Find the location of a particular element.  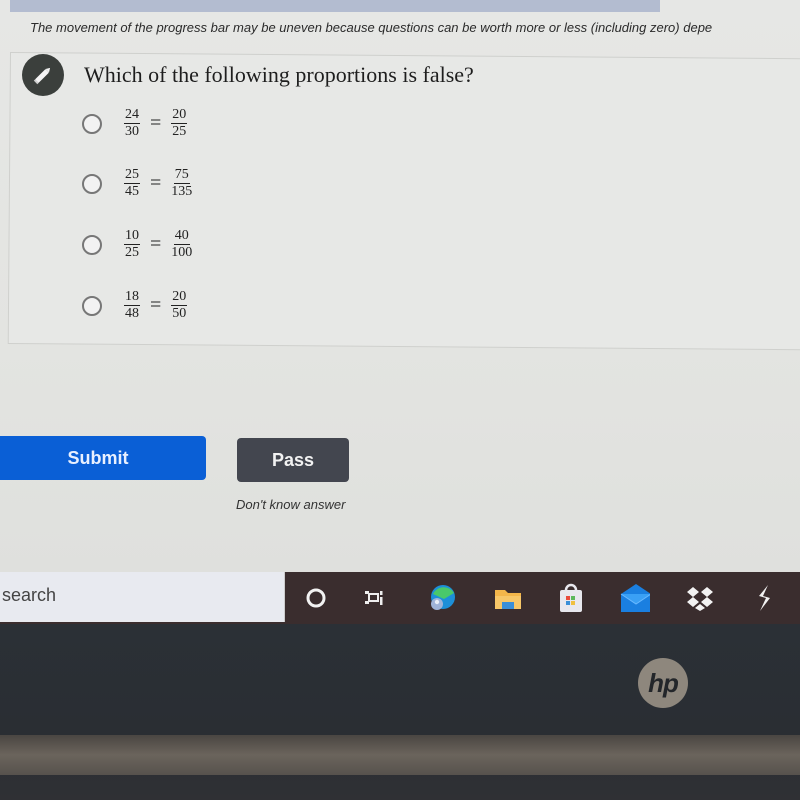

pass-hint: Don't know answer is located at coordinates (291, 504).